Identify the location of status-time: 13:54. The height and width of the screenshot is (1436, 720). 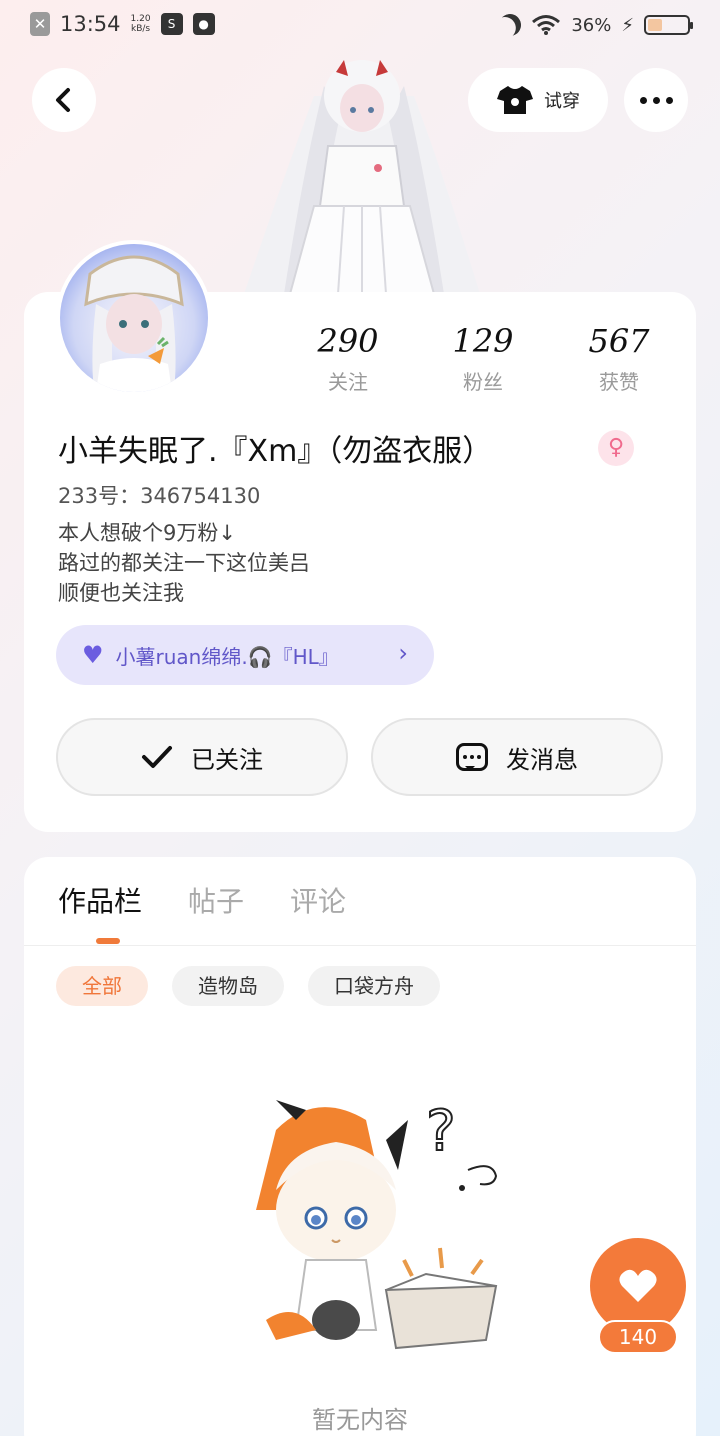
(90, 24).